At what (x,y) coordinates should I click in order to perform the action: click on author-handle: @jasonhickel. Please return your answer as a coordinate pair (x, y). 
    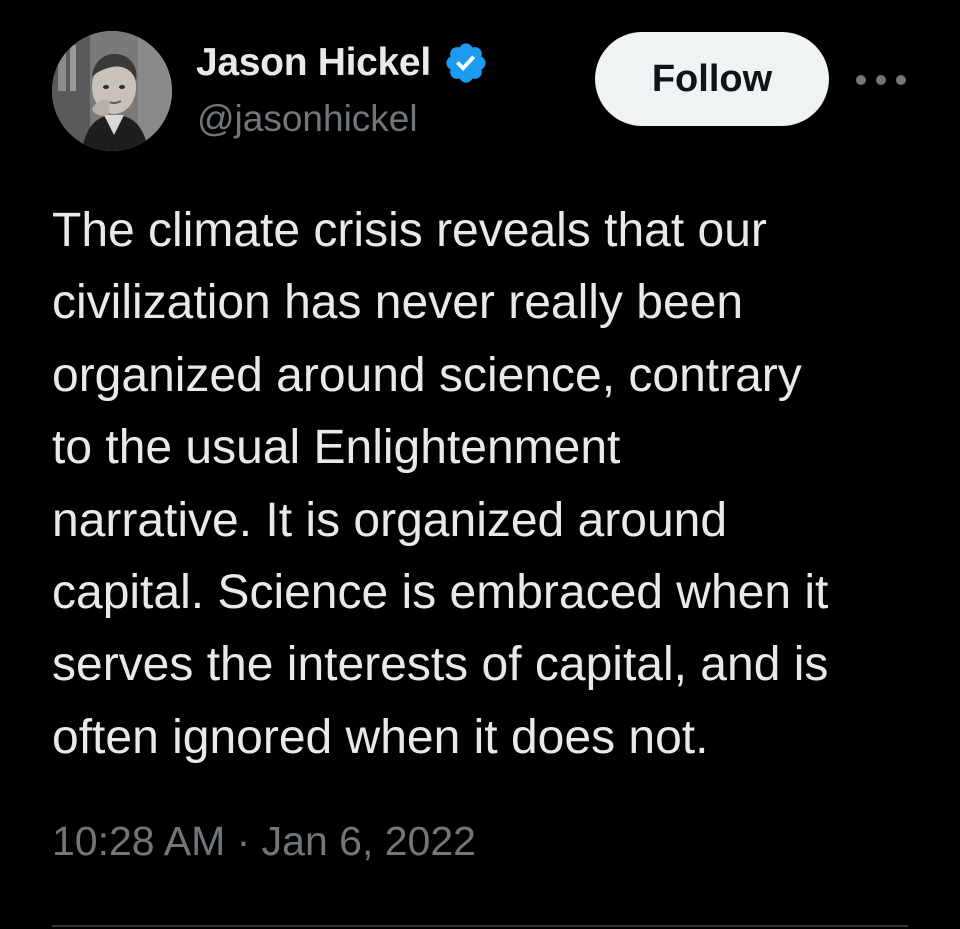
    Looking at the image, I should click on (307, 119).